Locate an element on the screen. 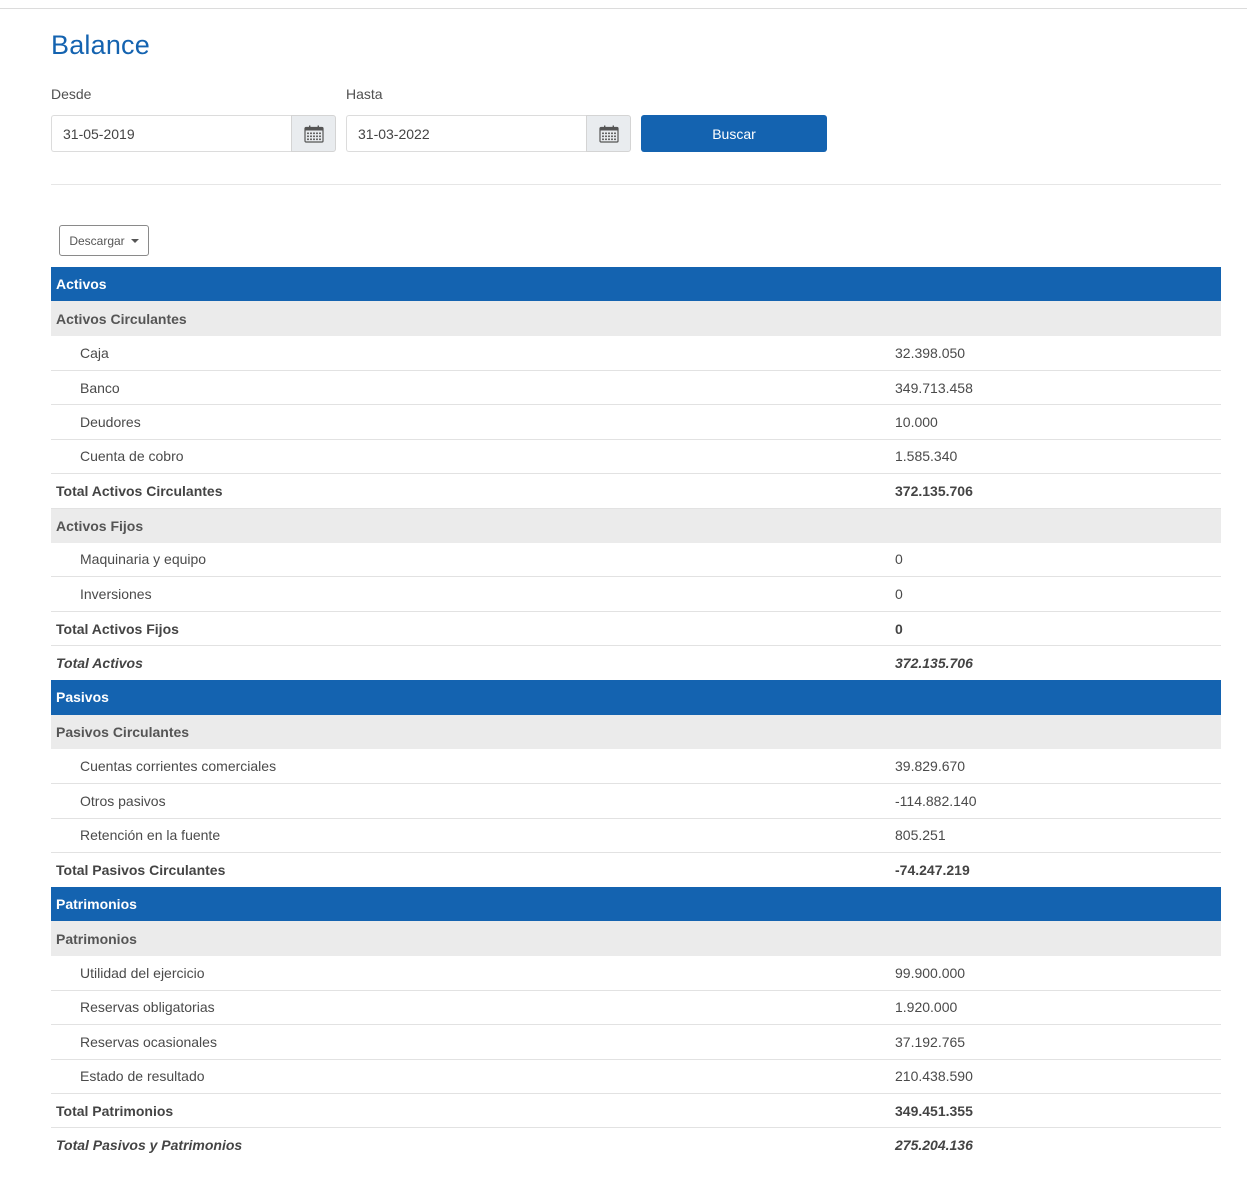  download-dropdown-button: Descargar is located at coordinates (104, 240).